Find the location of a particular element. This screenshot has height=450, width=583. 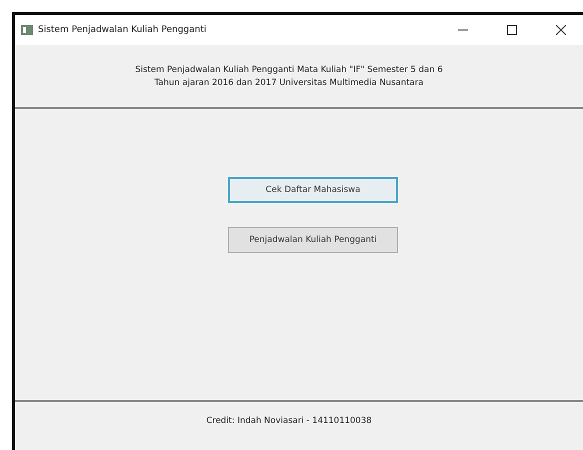

maximize-icon is located at coordinates (512, 30).